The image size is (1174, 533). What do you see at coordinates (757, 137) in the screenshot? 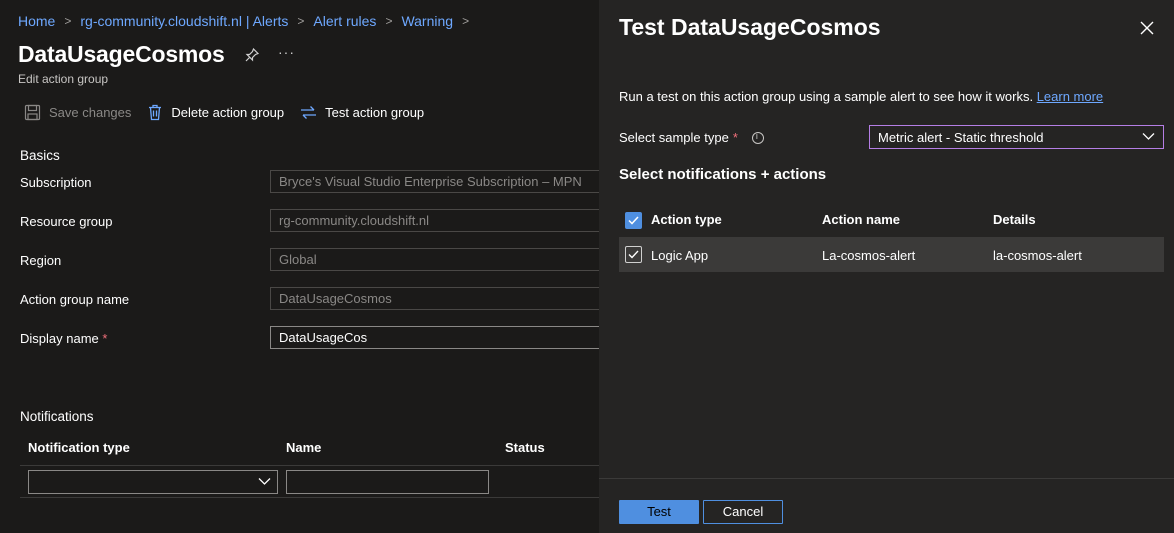
I see `info-icon` at bounding box center [757, 137].